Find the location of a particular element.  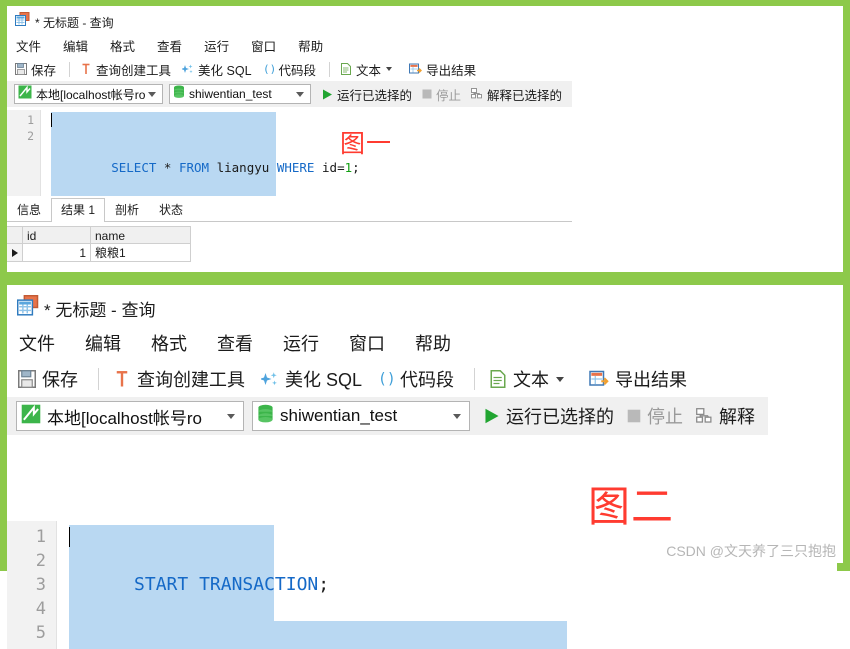

connection-icon is located at coordinates (25, 94).